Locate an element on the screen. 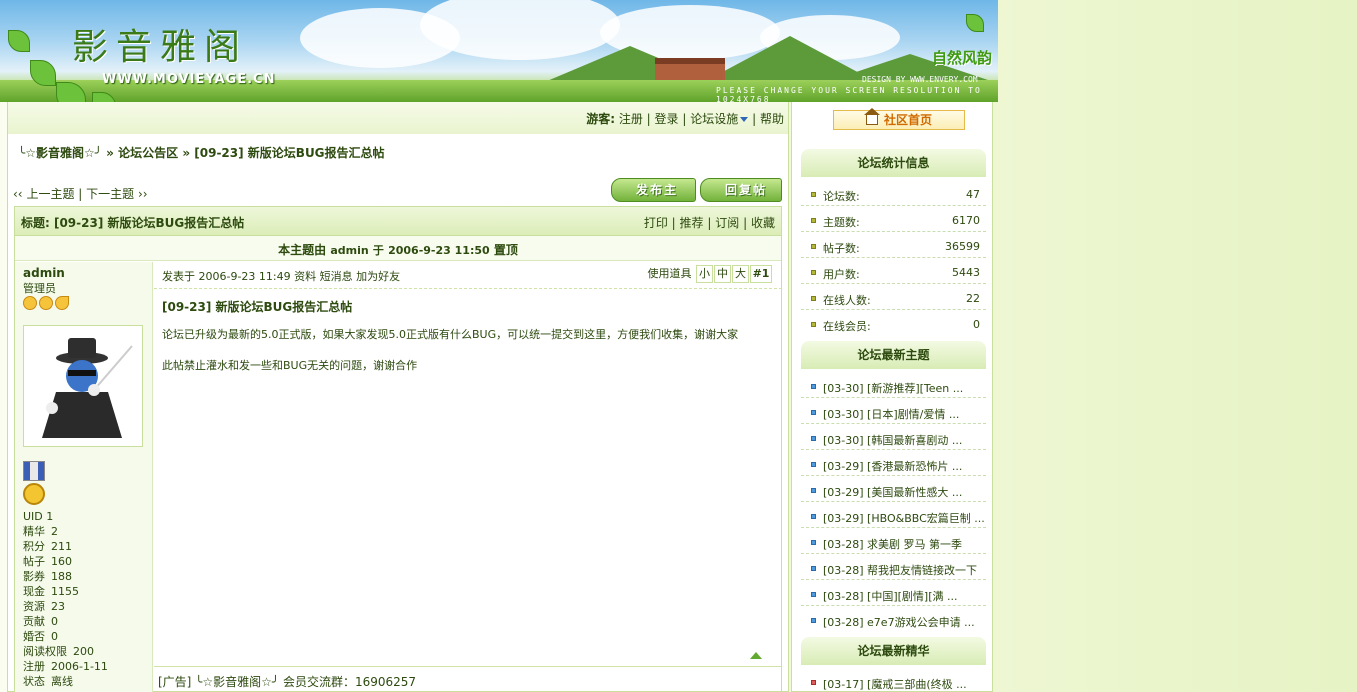 This screenshot has height=692, width=1357. ad-line: [广告] ╰☆影音雅阁☆╯ 会员交流群：16906257 is located at coordinates (468, 679).